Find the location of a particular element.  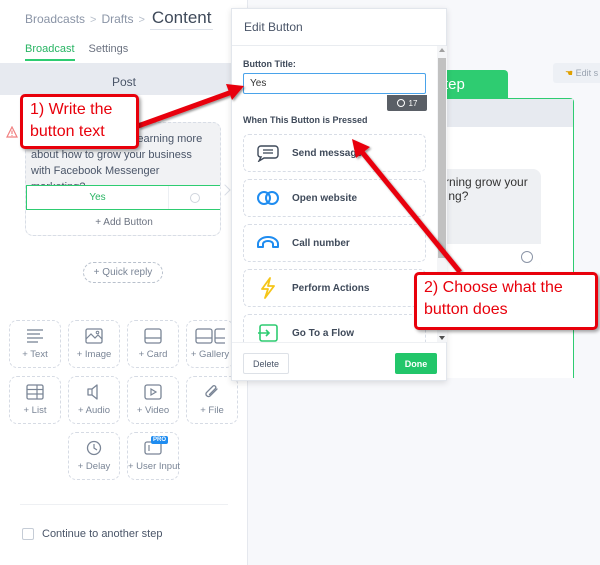

action-section-label: When This Button is Pressed is located at coordinates (305, 120).